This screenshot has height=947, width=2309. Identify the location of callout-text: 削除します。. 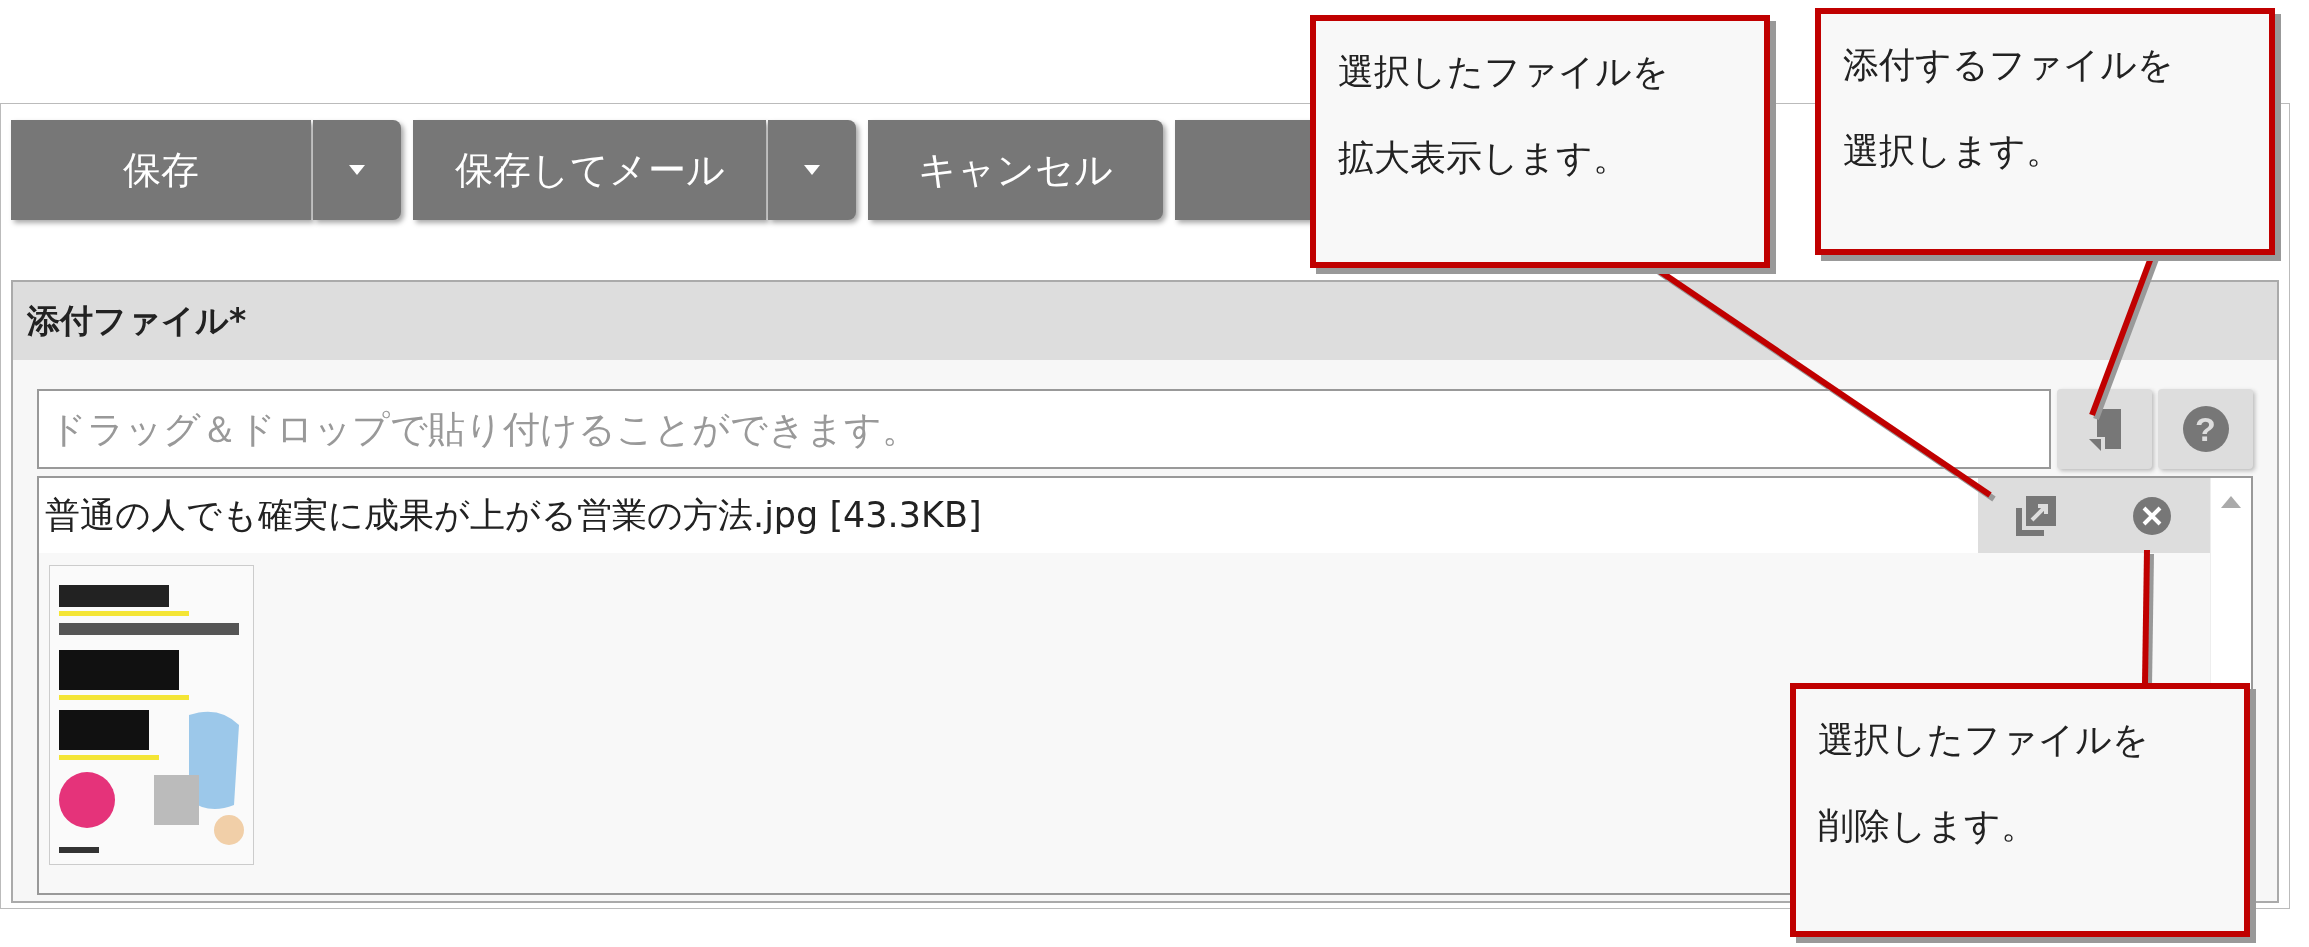
(1927, 826).